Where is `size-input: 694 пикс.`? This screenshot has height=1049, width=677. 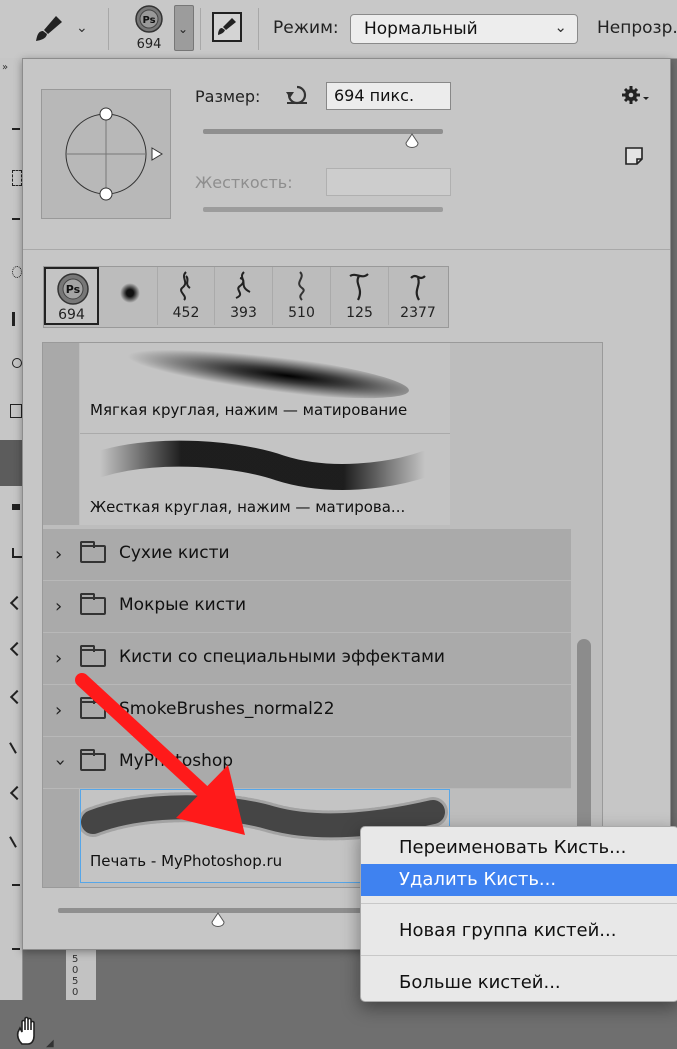
size-input: 694 пикс. is located at coordinates (388, 96).